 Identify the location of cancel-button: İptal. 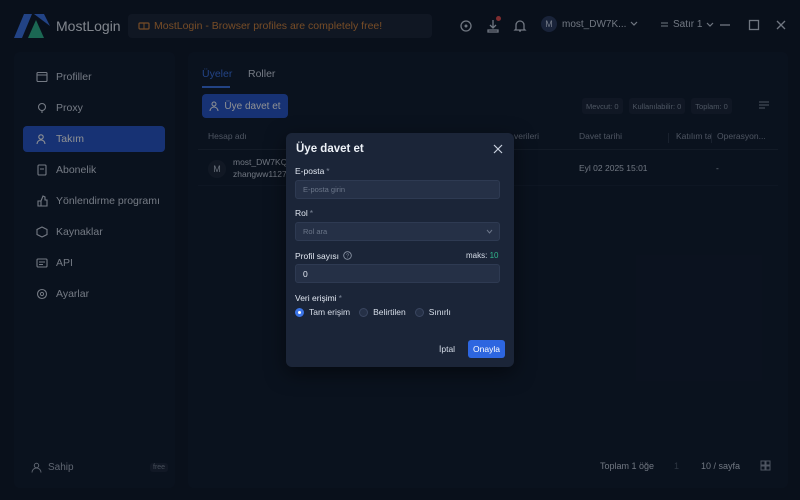
(447, 349).